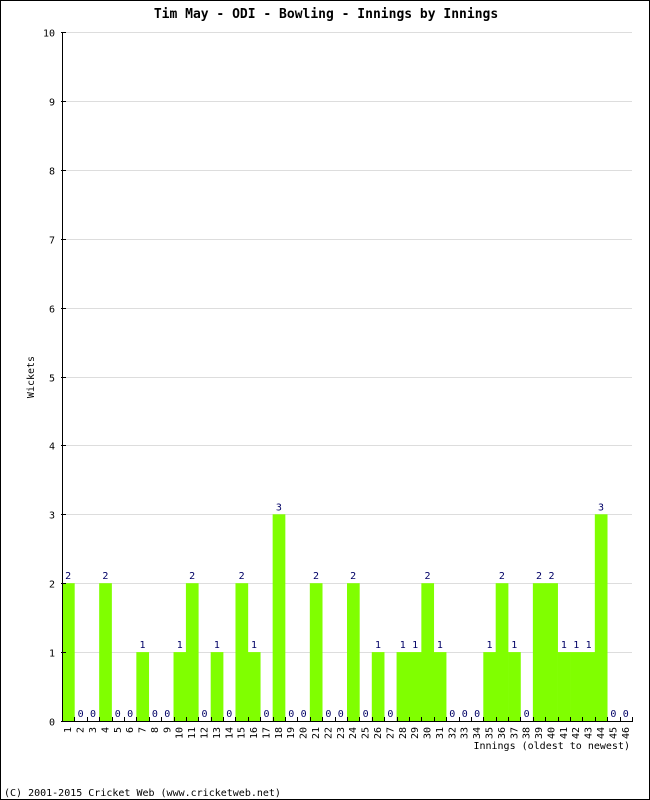  What do you see at coordinates (52, 723) in the screenshot?
I see `y-tick-label: 0` at bounding box center [52, 723].